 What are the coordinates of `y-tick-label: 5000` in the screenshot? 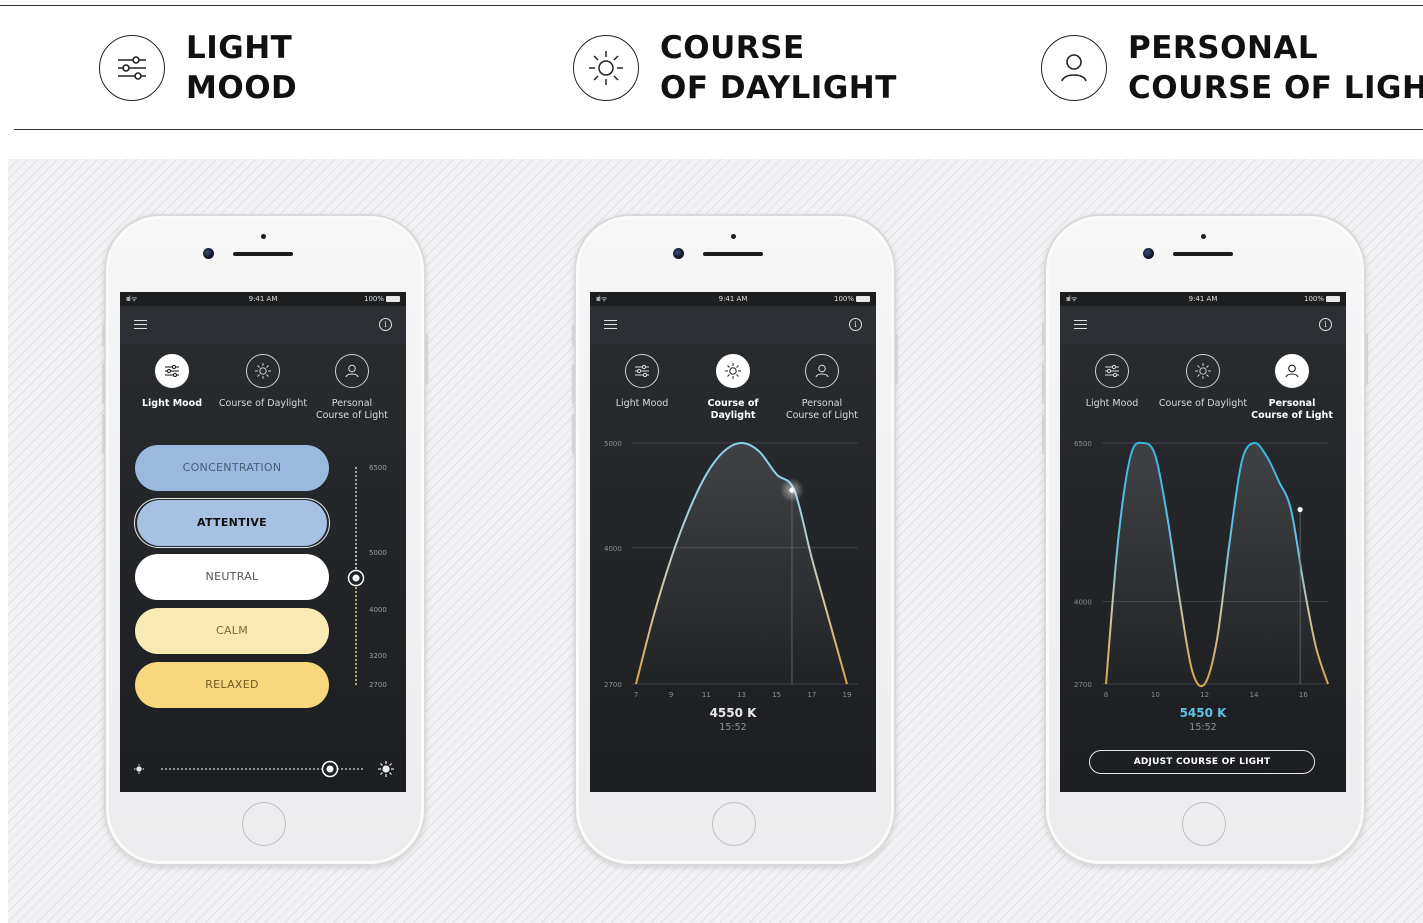 It's located at (613, 444).